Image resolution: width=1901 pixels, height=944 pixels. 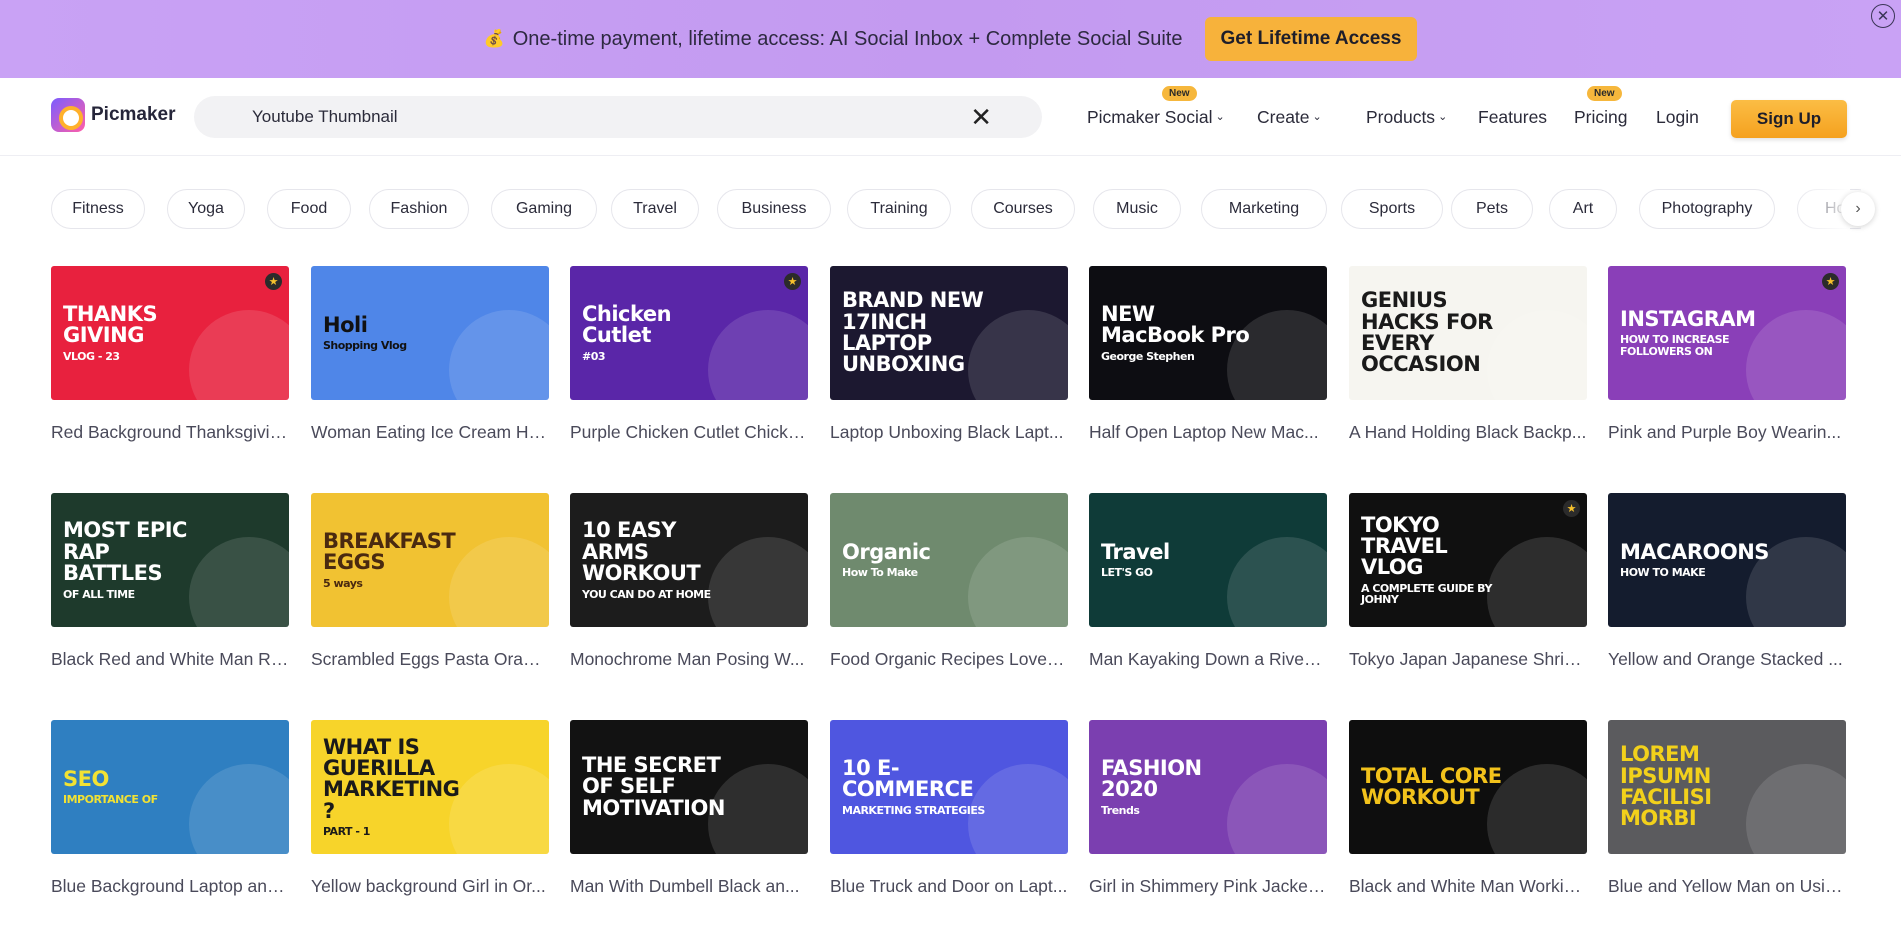 I want to click on template-thumbnail: 10 E-COMMERCE MARKETING STRATEGIES, so click(x=949, y=787).